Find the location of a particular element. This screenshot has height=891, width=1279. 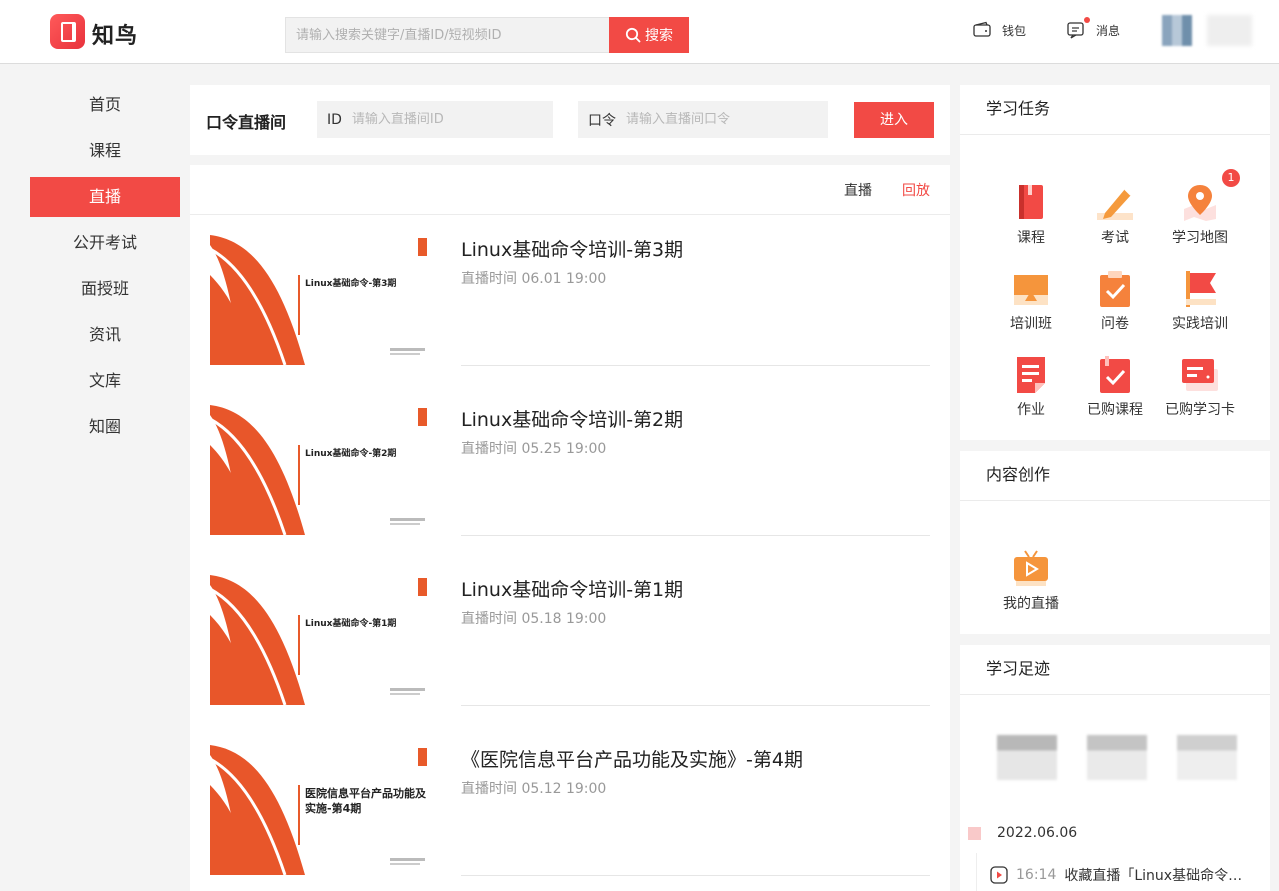

tab-replay: 回放 is located at coordinates (916, 190).